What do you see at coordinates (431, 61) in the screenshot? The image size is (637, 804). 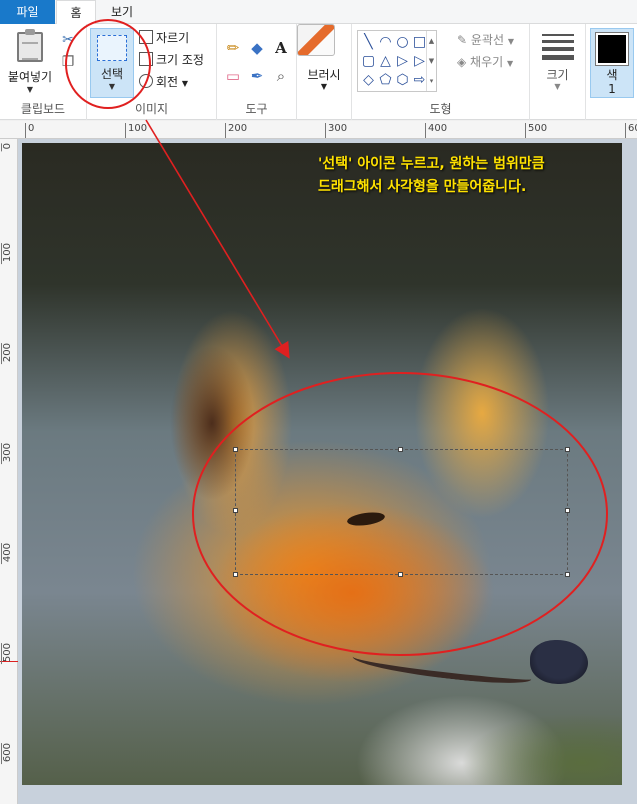 I see `shape-gallery-scroll: ▲ ▼ ▾` at bounding box center [431, 61].